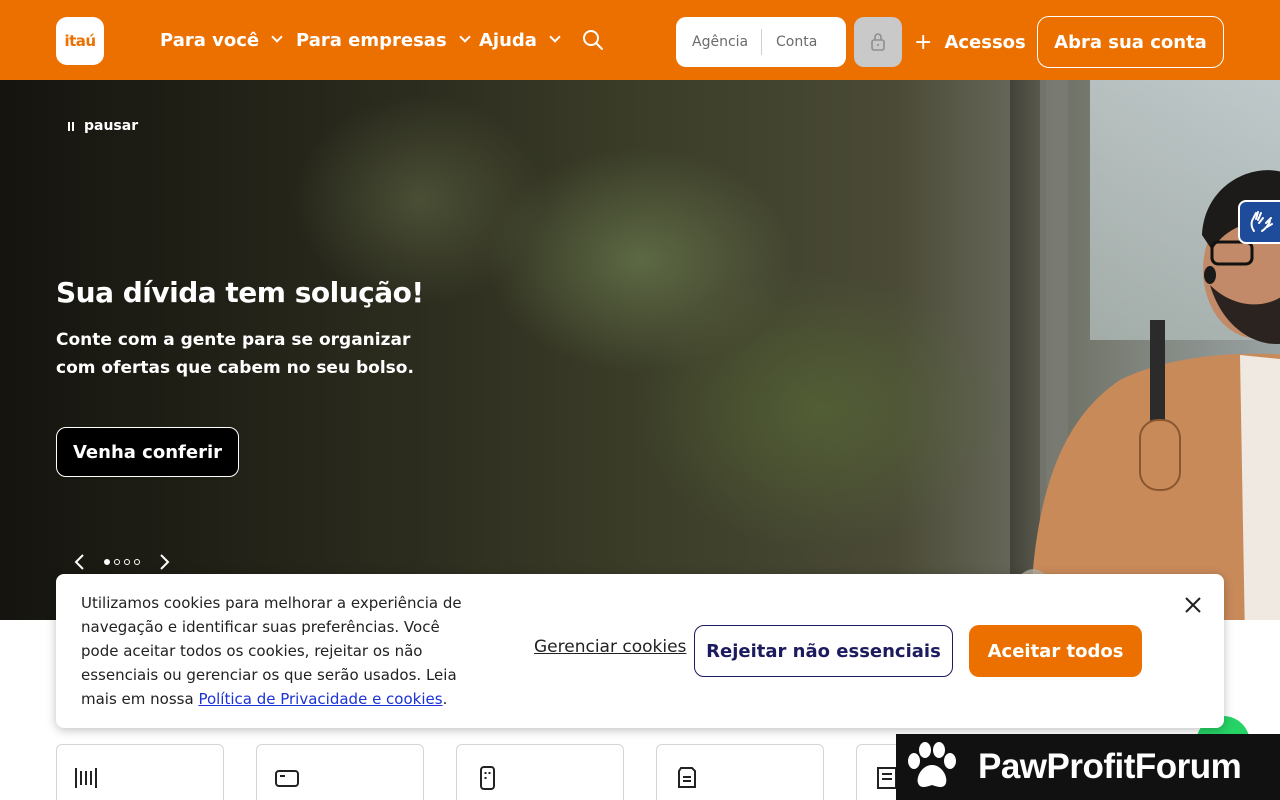 The width and height of the screenshot is (1280, 800). I want to click on card-icon, so click(287, 778).